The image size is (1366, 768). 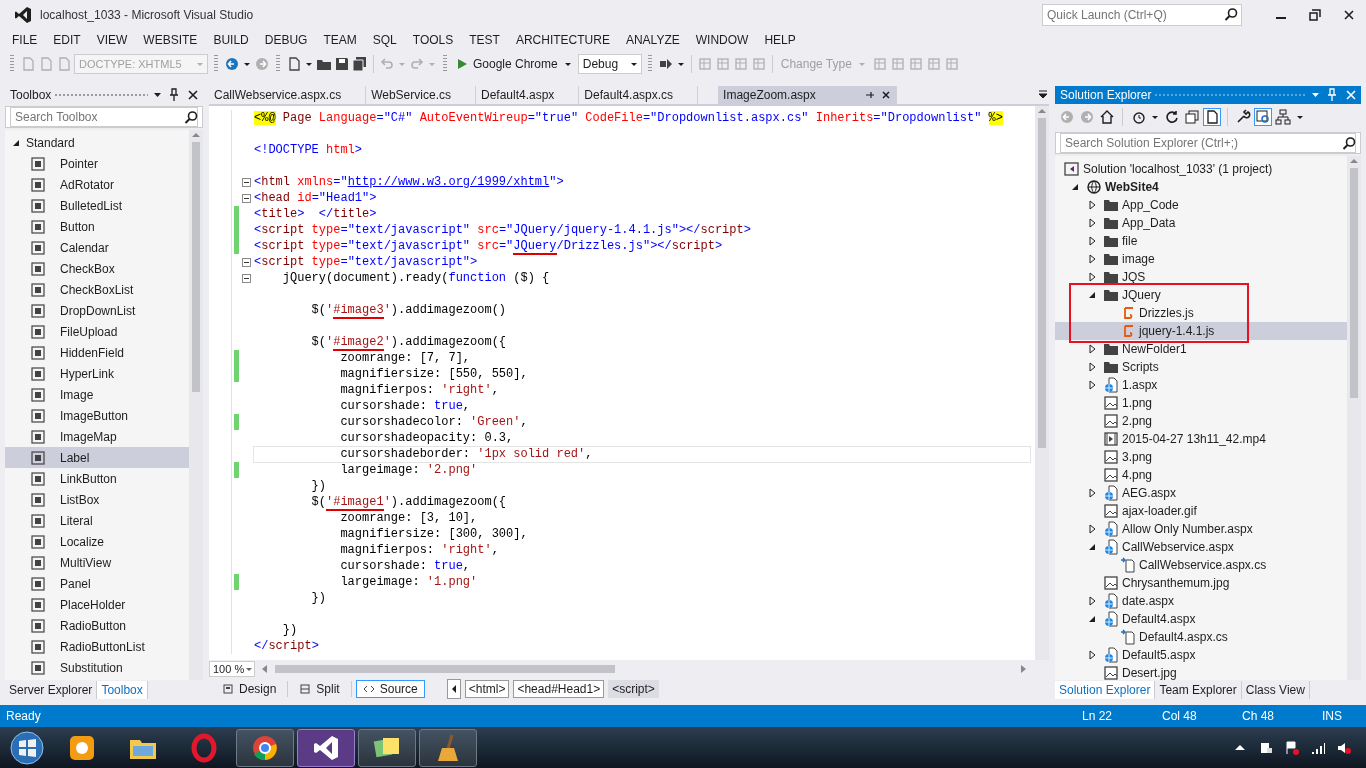 What do you see at coordinates (1201, 529) in the screenshot?
I see `tree-item: Allow Only Number.aspx` at bounding box center [1201, 529].